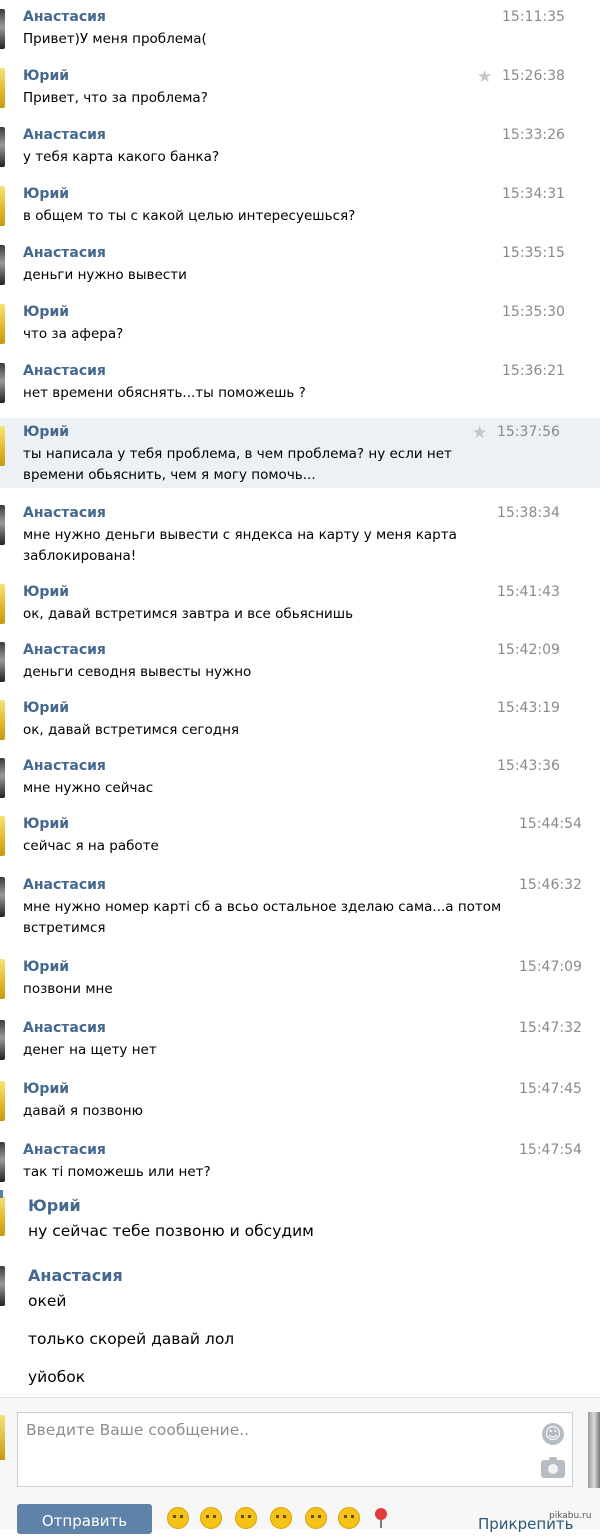 This screenshot has width=600, height=1538. I want to click on message-item: Юрий 15:44:54 сейчас я на работе, so click(300, 843).